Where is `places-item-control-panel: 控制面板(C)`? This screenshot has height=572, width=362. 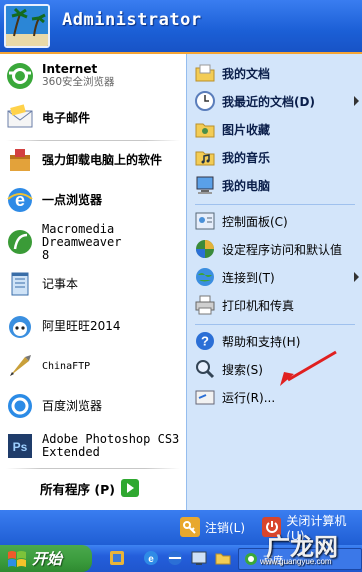
places-item-control-panel: 控制面板(C) is located at coordinates (277, 221).